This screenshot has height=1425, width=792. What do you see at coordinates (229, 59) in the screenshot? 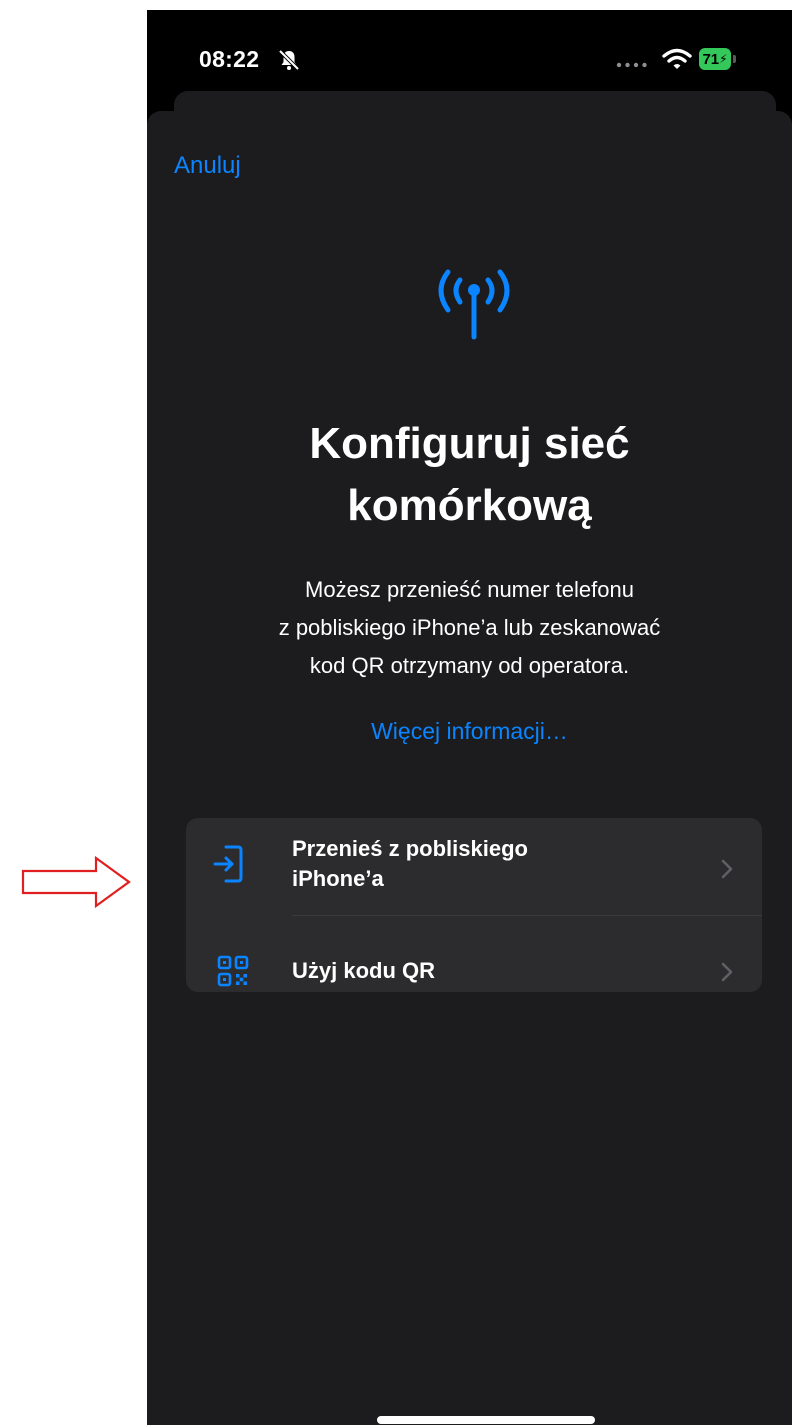
I see `status-time: 08:22` at bounding box center [229, 59].